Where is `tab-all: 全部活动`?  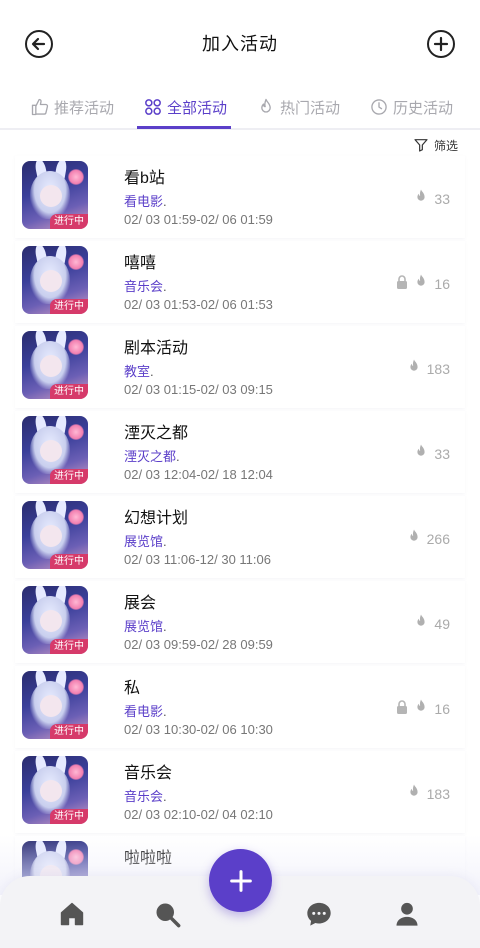 tab-all: 全部活动 is located at coordinates (185, 107).